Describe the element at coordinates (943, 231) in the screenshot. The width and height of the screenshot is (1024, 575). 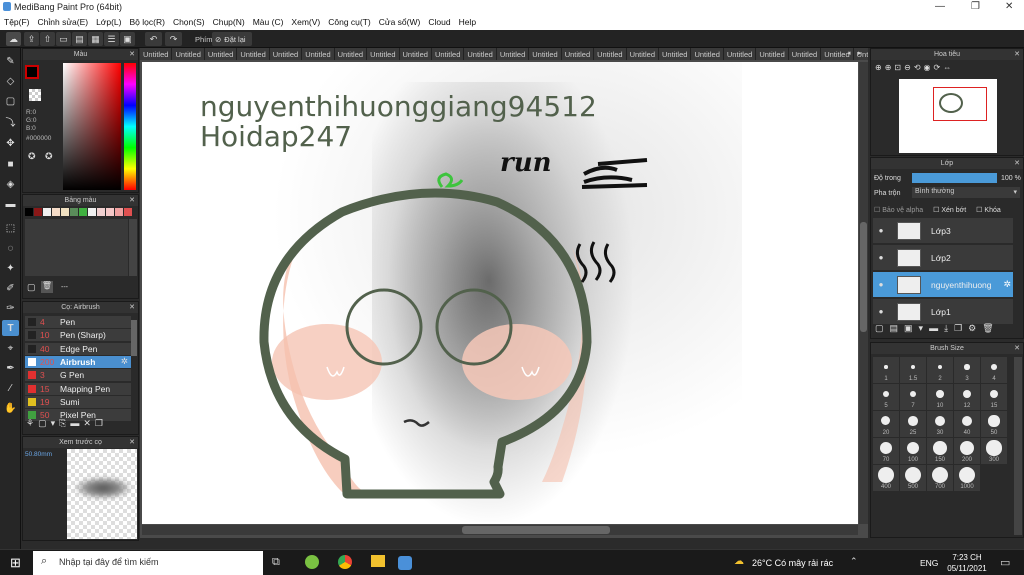
I see `layer-item: ● Lớp3` at that location.